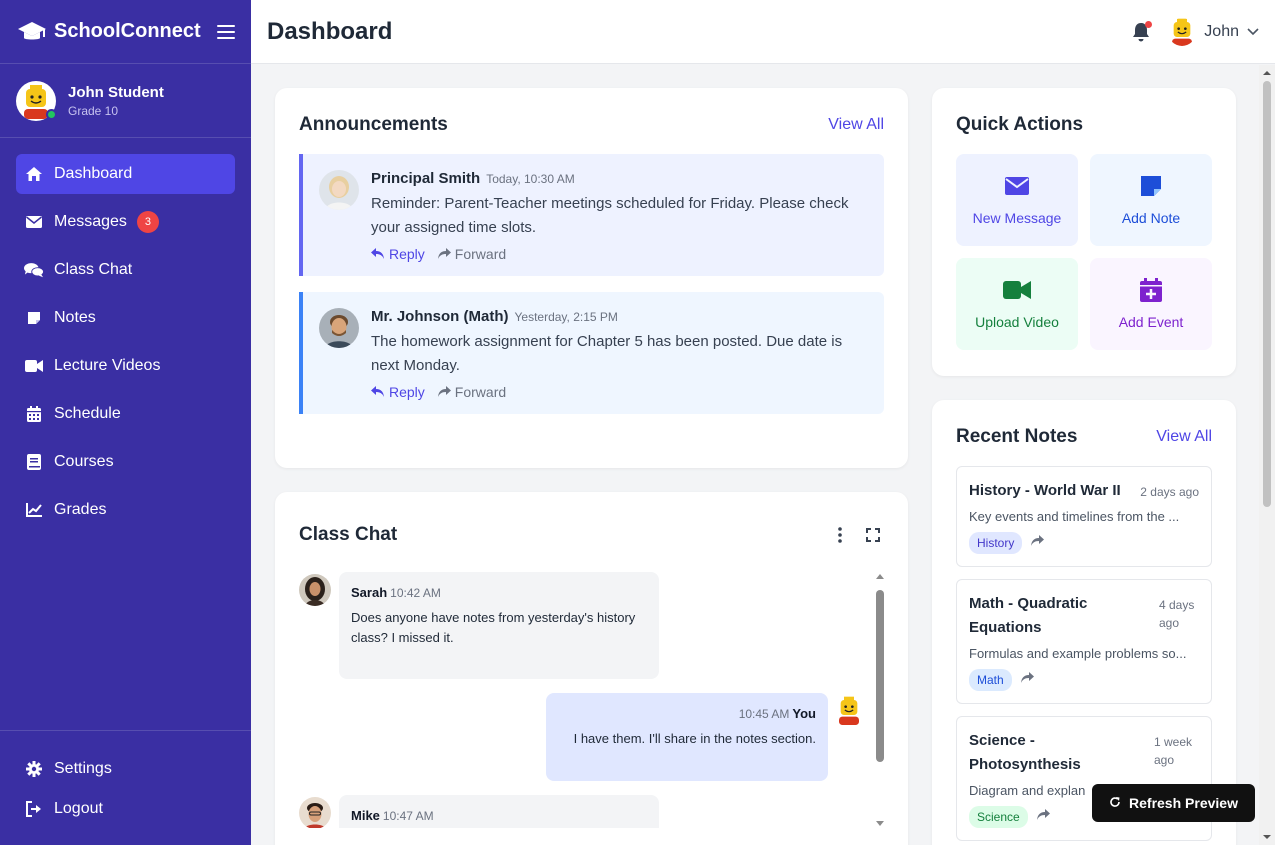 This screenshot has height=845, width=1275. I want to click on sidebar-item-courses: Courses, so click(125, 462).